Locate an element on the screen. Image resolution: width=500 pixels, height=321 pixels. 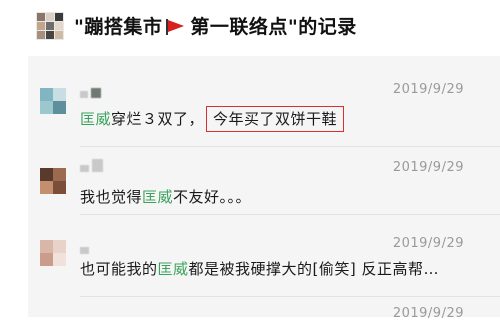
title-prefix: "蹦搭集市 is located at coordinates (118, 27).